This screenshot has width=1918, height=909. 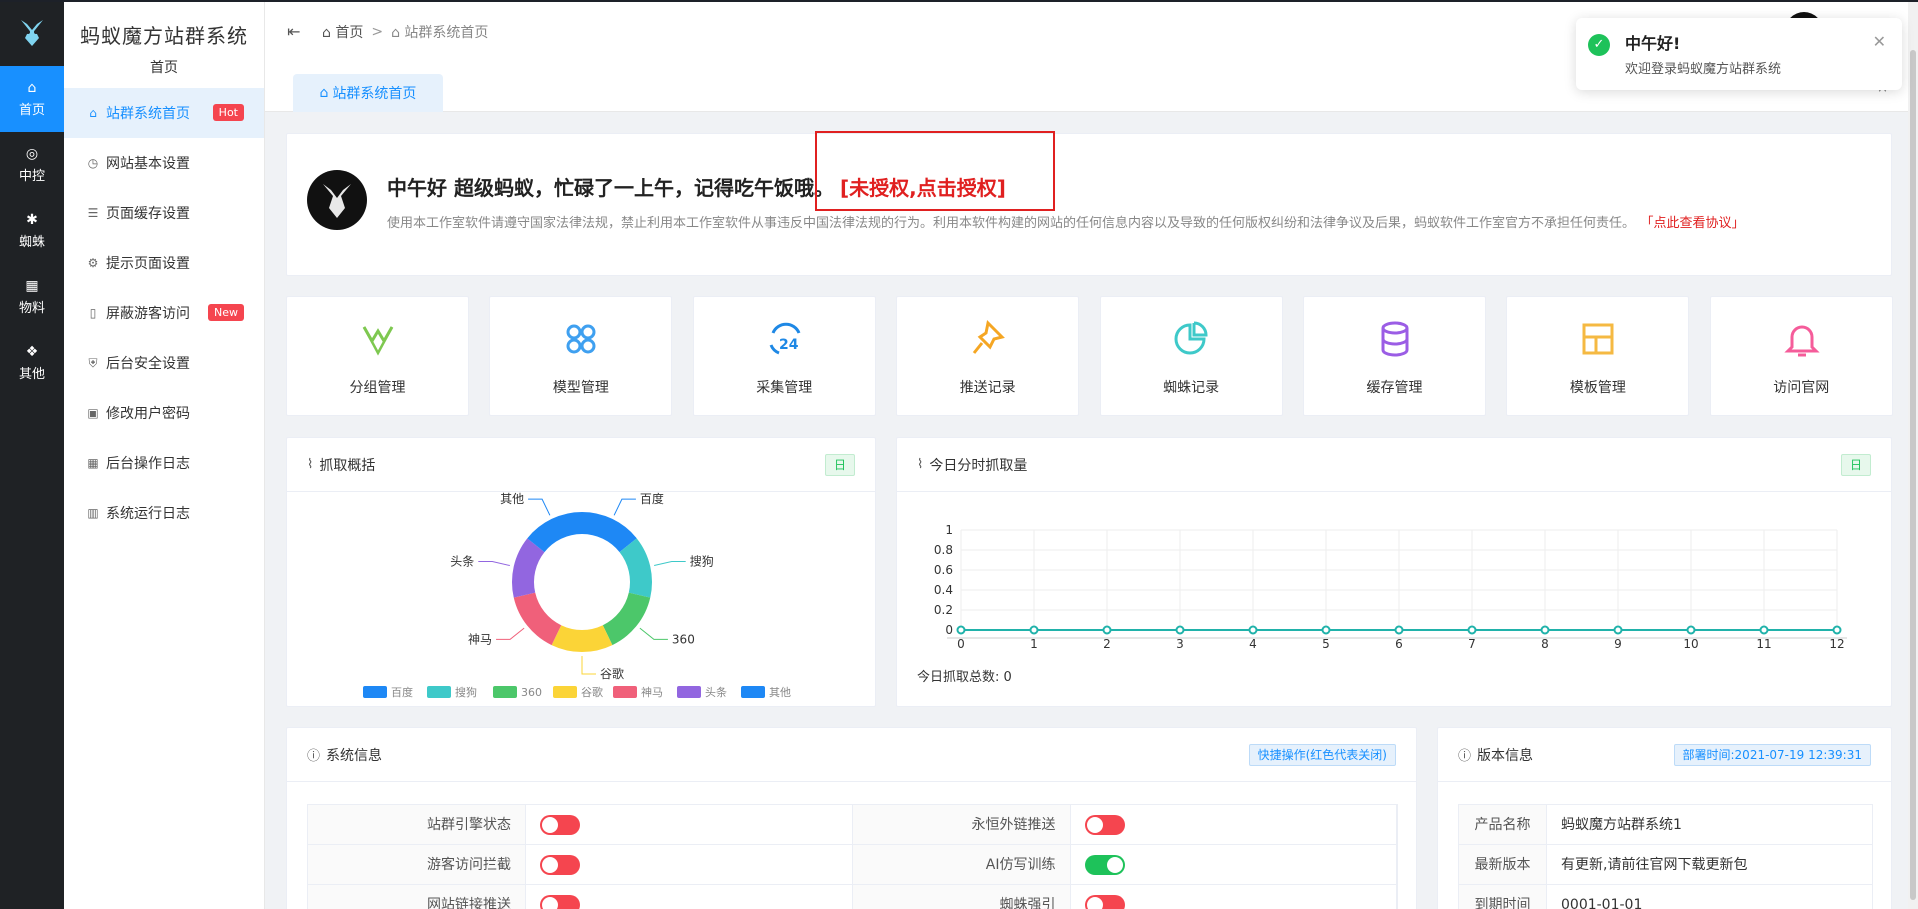 What do you see at coordinates (517, 692) in the screenshot?
I see `legend-item: 360` at bounding box center [517, 692].